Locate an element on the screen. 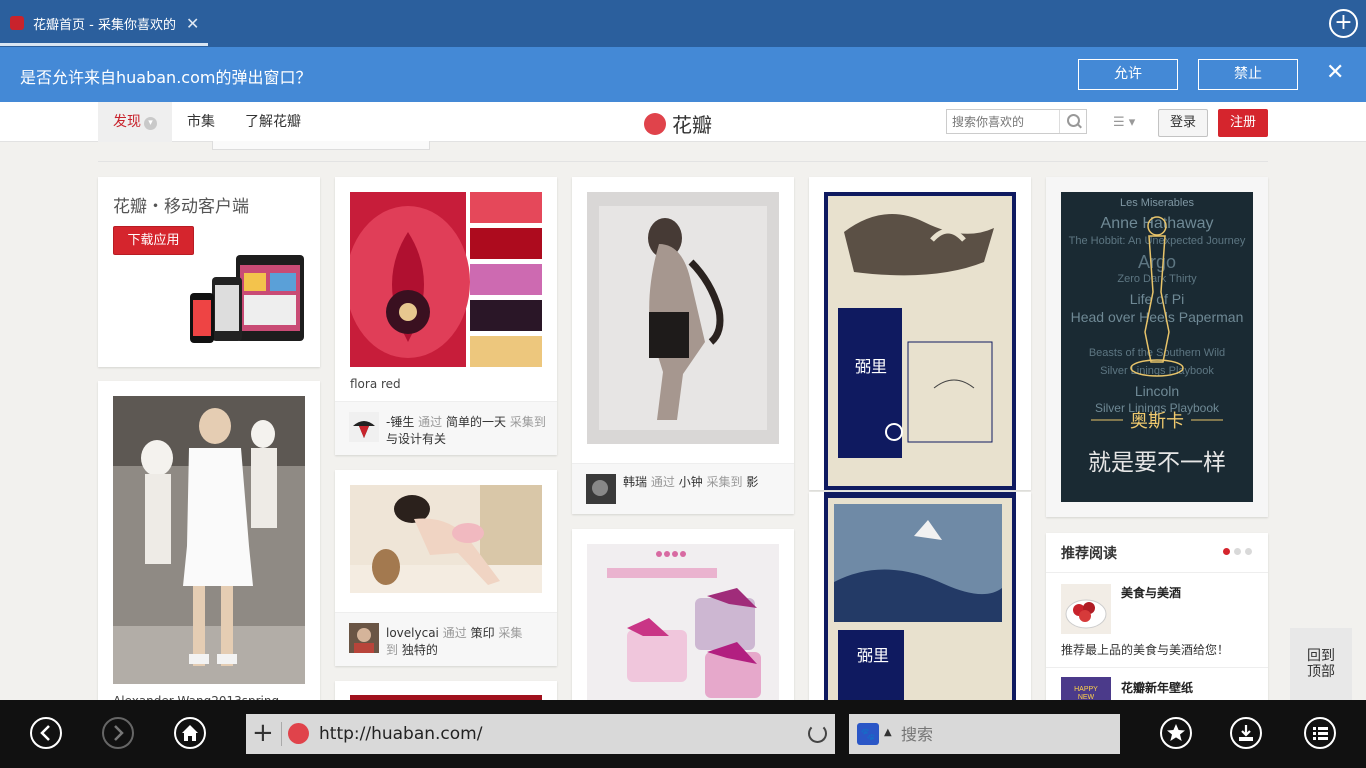 Image resolution: width=1366 pixels, height=768 pixels. tab-title: 花瓣首页 - 采集你喜欢的 is located at coordinates (104, 25).